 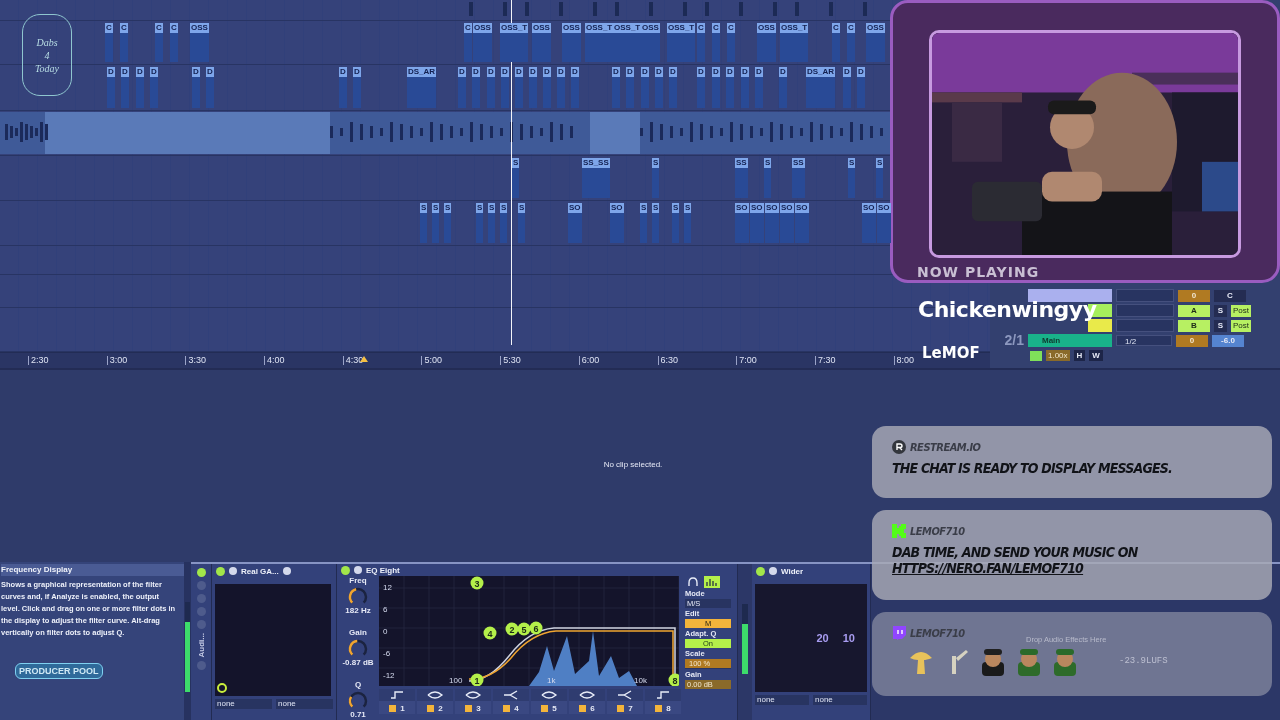 I want to click on tempo-field: 1.00x, so click(x=1058, y=355).